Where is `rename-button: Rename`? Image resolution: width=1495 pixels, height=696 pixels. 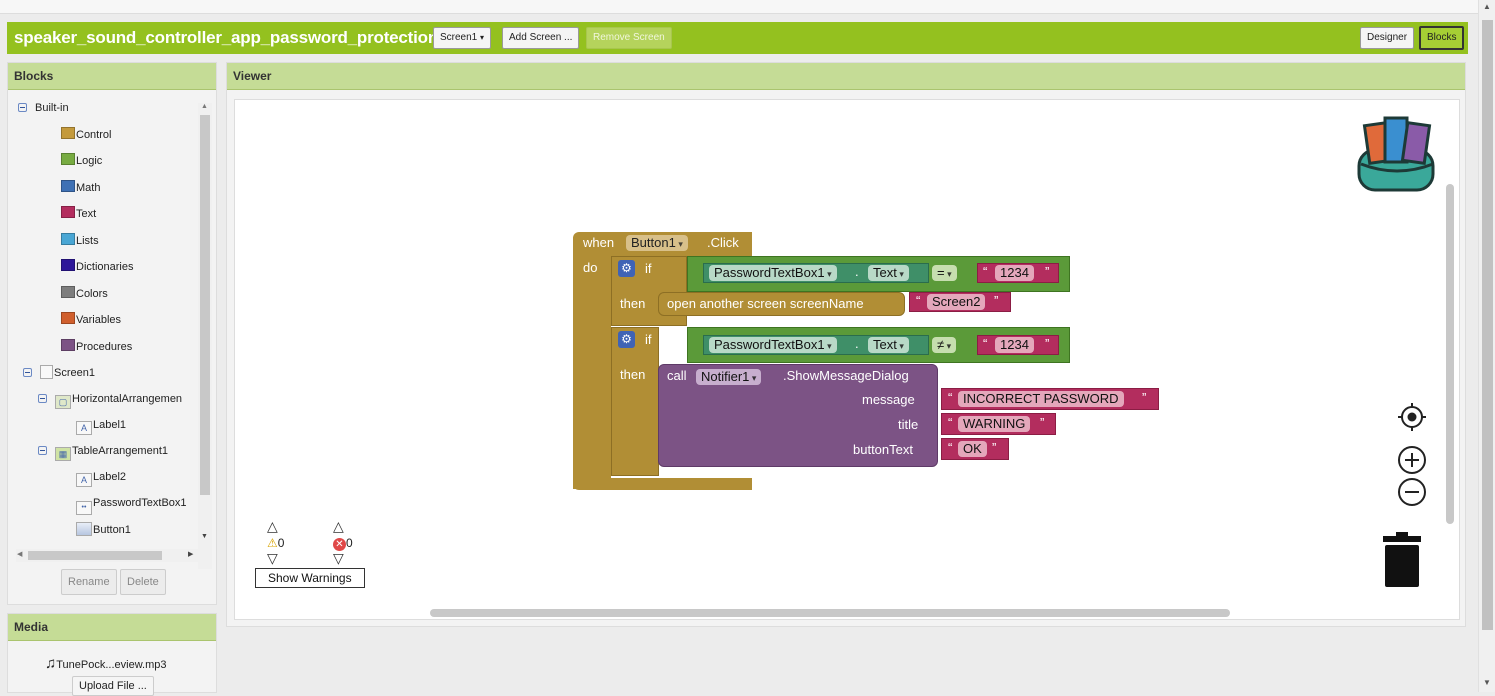
rename-button: Rename is located at coordinates (89, 582).